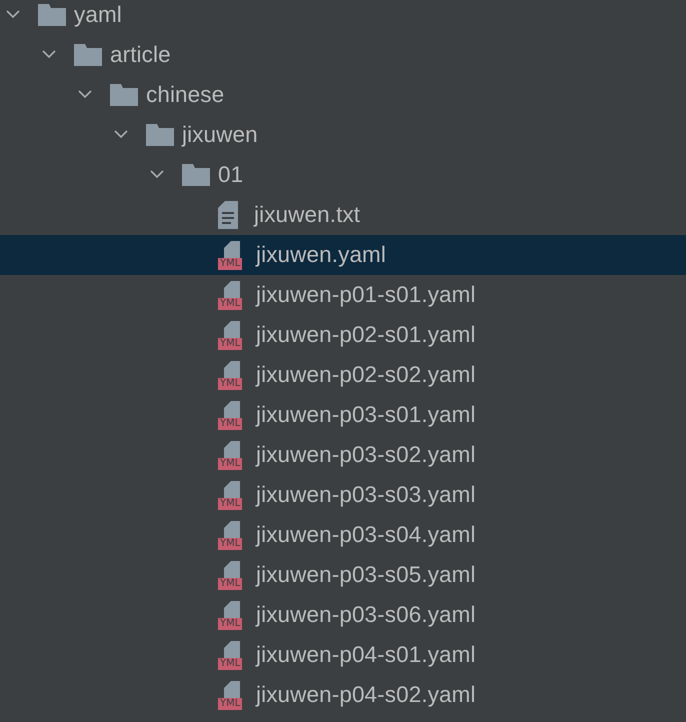  I want to click on text-file-icon, so click(228, 215).